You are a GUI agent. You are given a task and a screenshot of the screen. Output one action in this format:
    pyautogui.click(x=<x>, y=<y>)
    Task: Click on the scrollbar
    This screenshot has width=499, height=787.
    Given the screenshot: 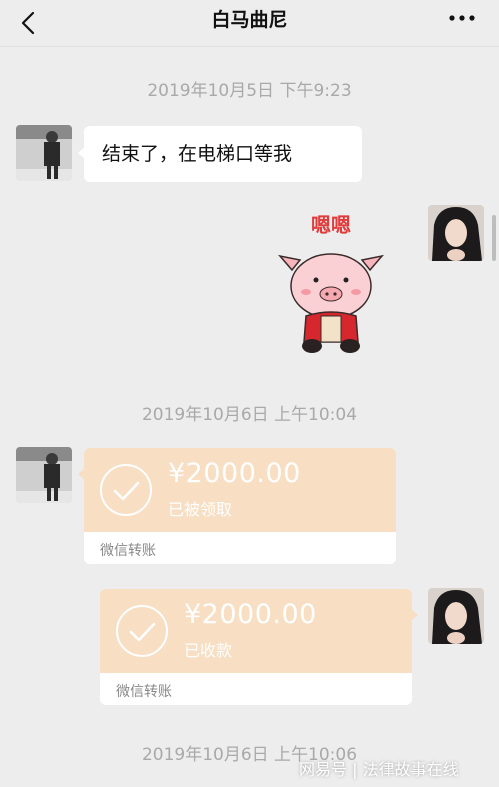 What is the action you would take?
    pyautogui.click(x=494, y=238)
    